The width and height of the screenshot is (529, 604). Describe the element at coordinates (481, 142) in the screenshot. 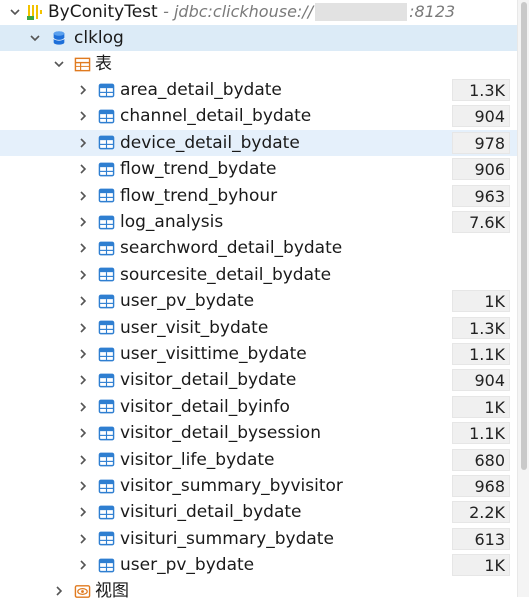

I see `row-count-badge: 978` at that location.